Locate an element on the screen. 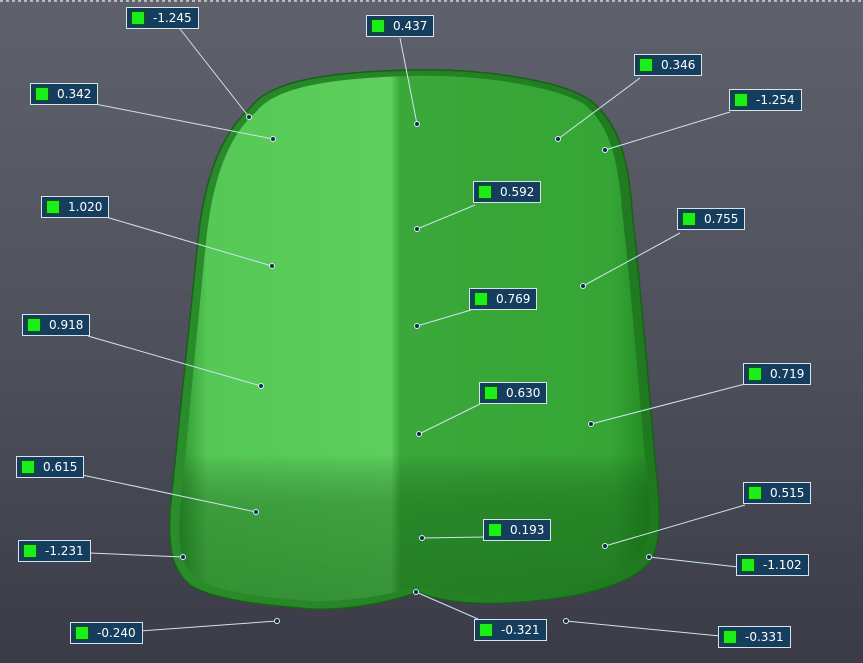 The height and width of the screenshot is (663, 863). deviation-value: 0.918 is located at coordinates (66, 325).